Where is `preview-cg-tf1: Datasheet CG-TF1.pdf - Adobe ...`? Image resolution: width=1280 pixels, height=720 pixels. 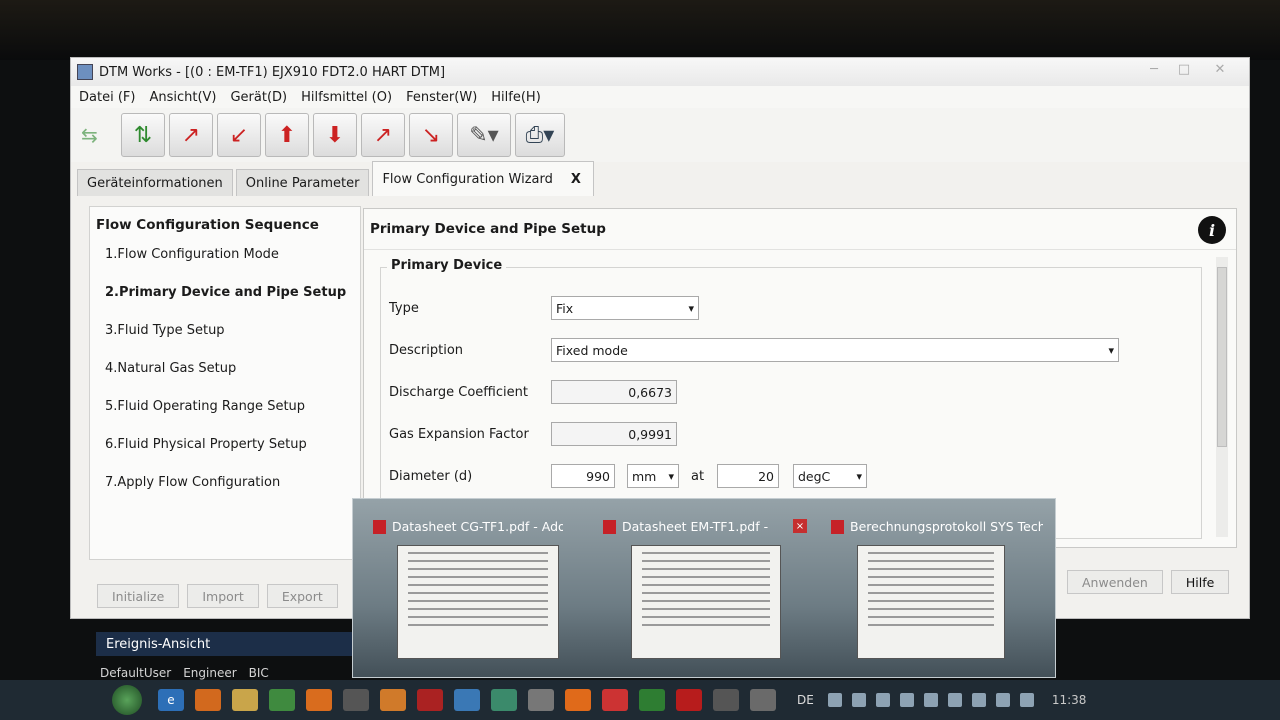
preview-cg-tf1: Datasheet CG-TF1.pdf - Adobe ... is located at coordinates (462, 588).